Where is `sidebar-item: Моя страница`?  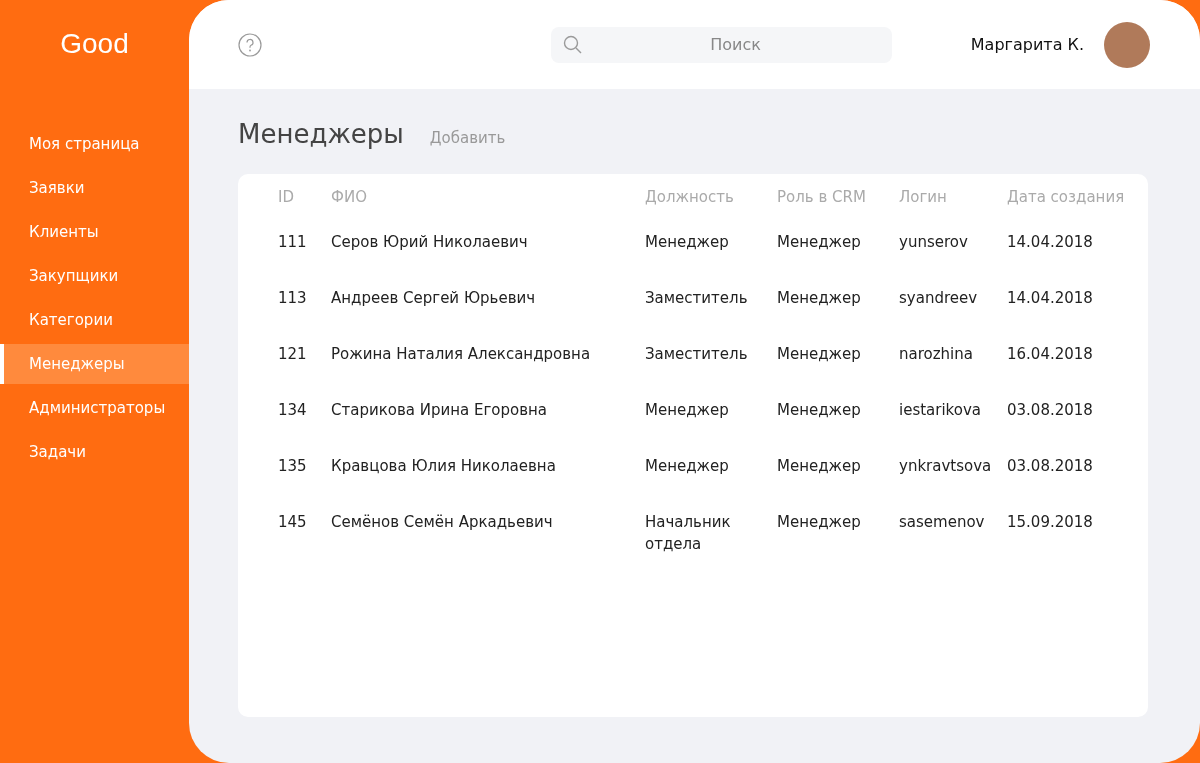 sidebar-item: Моя страница is located at coordinates (94, 144).